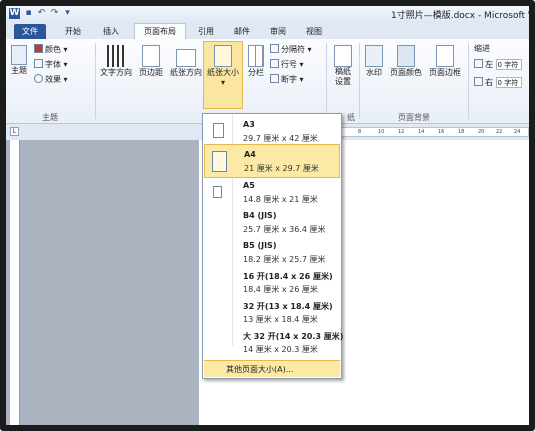 This screenshot has height=431, width=535. What do you see at coordinates (280, 349) in the screenshot?
I see `paper-size-dimensions: 14 厘米 x 20.3 厘米` at bounding box center [280, 349].